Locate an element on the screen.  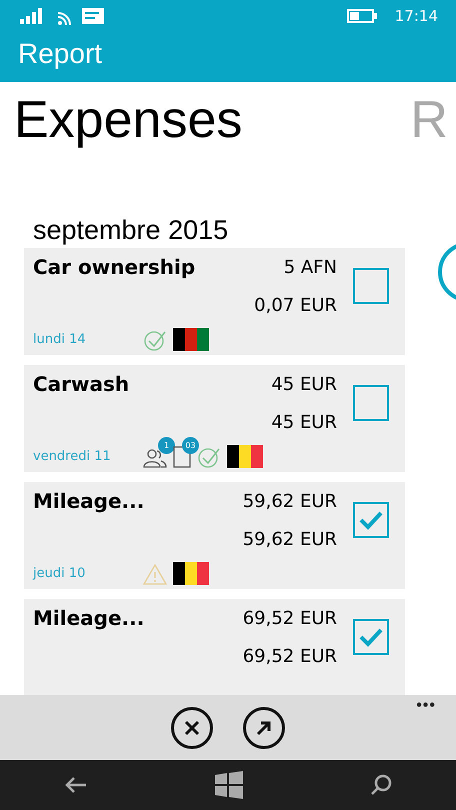
expense-amount: 59,62 EUR is located at coordinates (289, 501).